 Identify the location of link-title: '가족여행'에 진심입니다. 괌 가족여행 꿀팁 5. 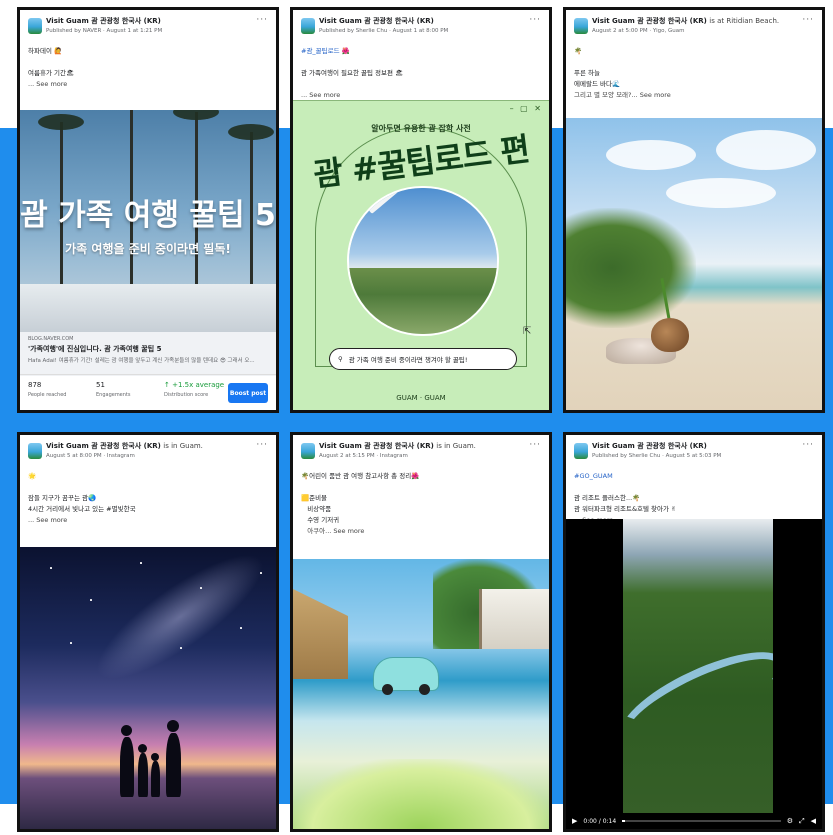
(95, 349).